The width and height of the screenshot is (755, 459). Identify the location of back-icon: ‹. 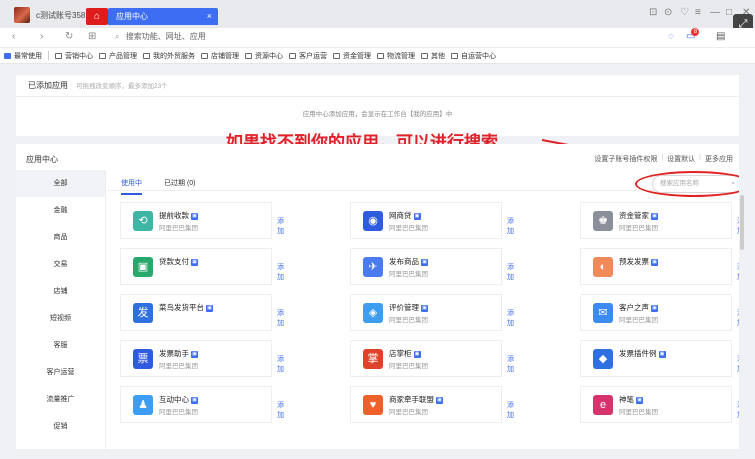
(13, 36).